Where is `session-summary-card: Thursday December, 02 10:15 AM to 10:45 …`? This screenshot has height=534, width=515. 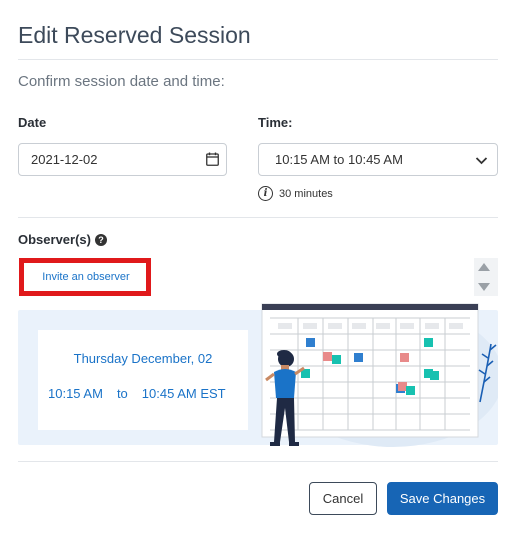 session-summary-card: Thursday December, 02 10:15 AM to 10:45 … is located at coordinates (143, 380).